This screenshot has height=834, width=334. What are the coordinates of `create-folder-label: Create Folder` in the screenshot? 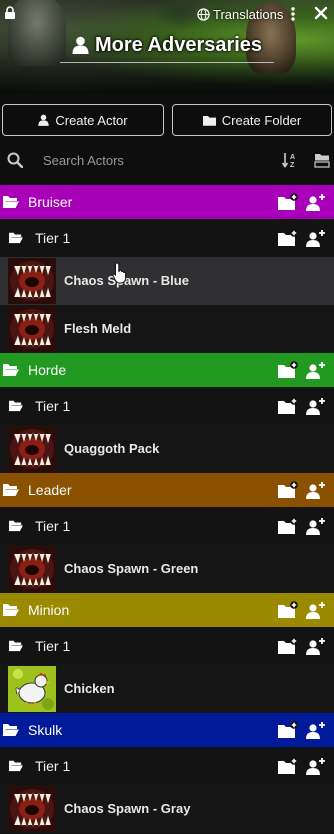 It's located at (261, 120).